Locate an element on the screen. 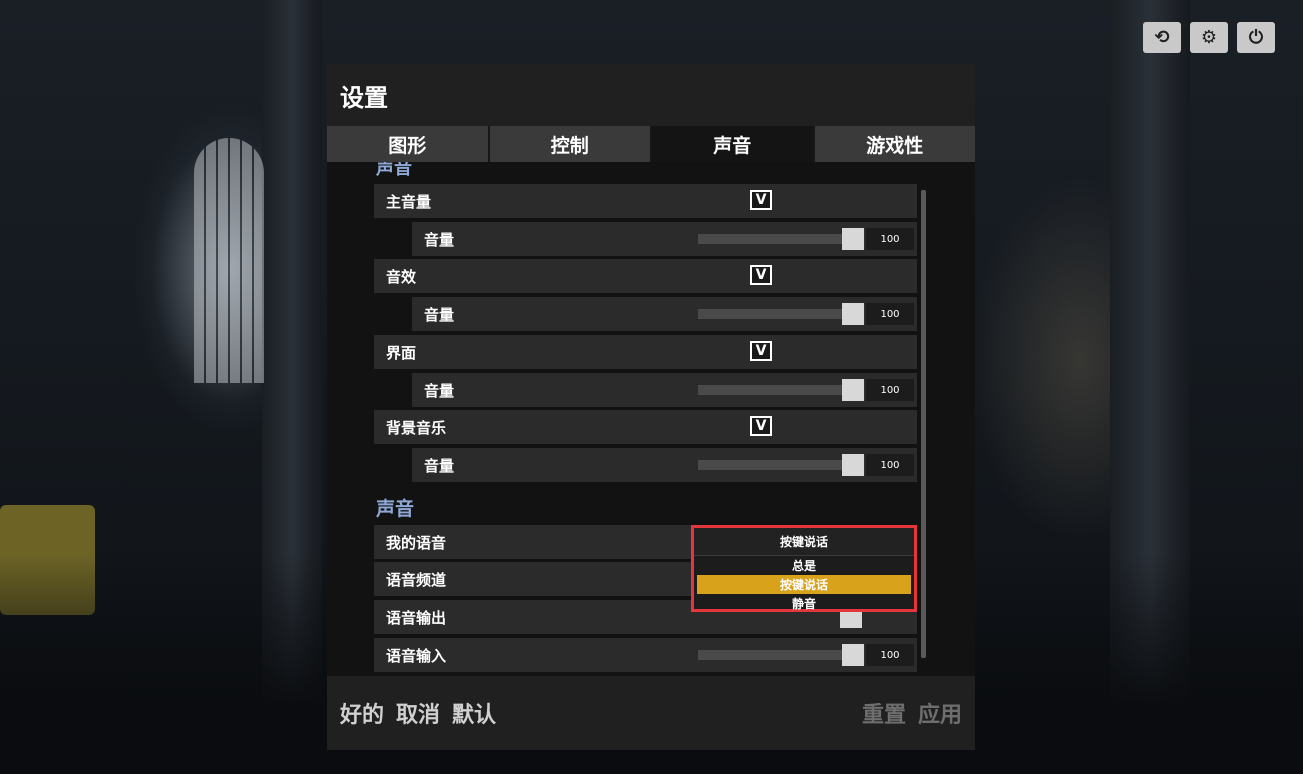  voice-output-label: 语音输出 is located at coordinates (416, 617).